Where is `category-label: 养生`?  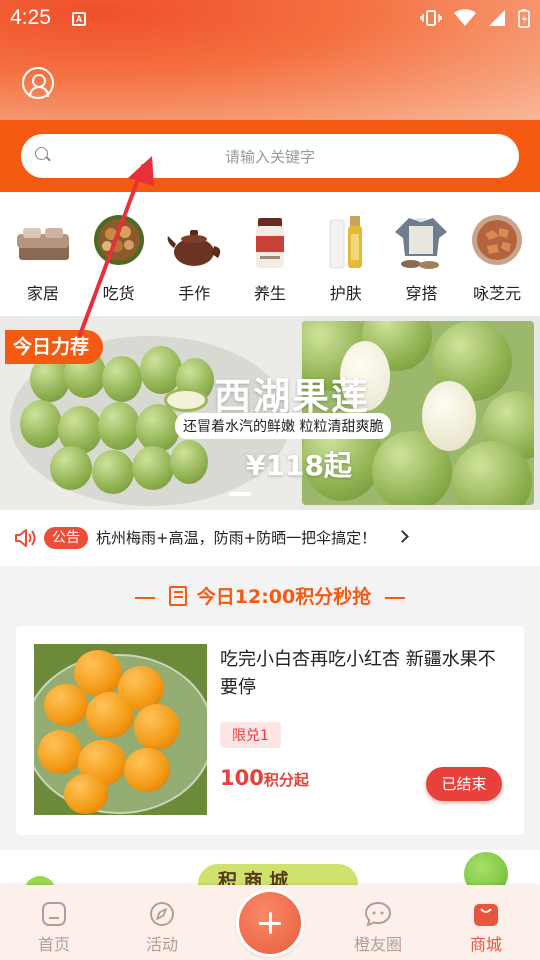
category-label: 养生 is located at coordinates (270, 293).